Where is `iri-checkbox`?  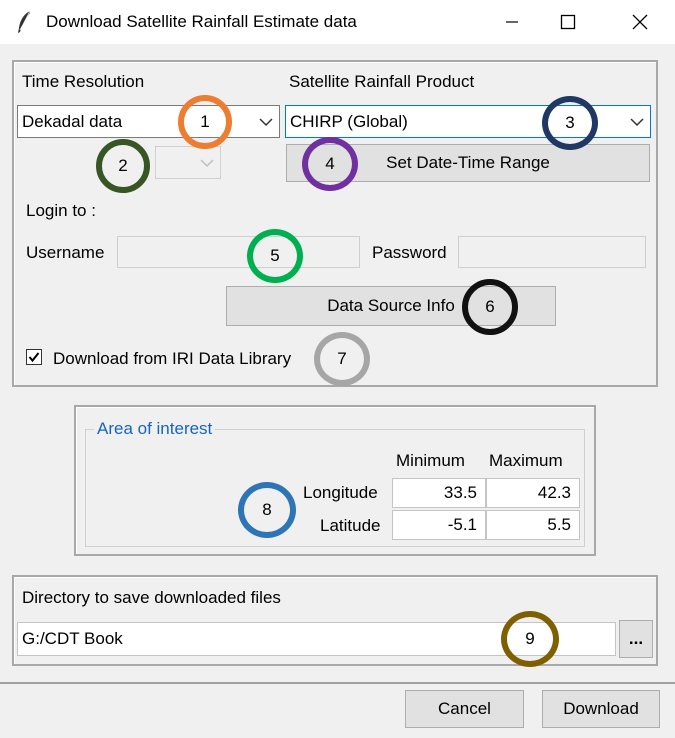
iri-checkbox is located at coordinates (34, 357).